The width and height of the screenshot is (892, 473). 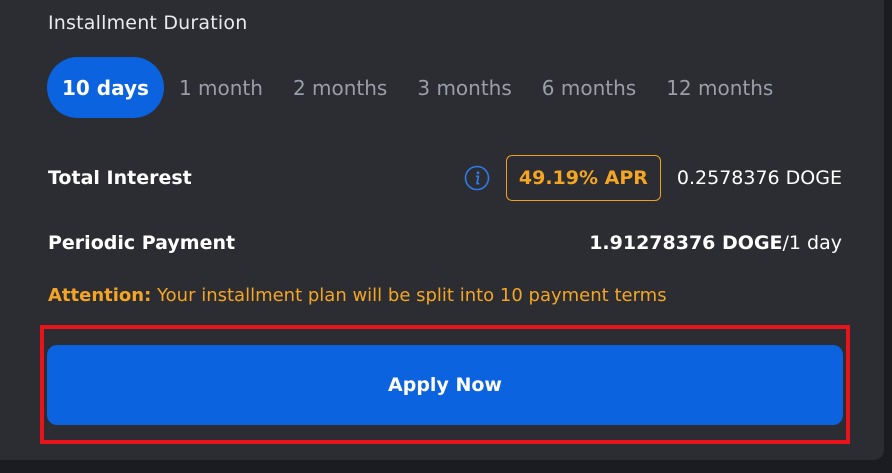 I want to click on apr-badge: 49.19% APR, so click(x=583, y=178).